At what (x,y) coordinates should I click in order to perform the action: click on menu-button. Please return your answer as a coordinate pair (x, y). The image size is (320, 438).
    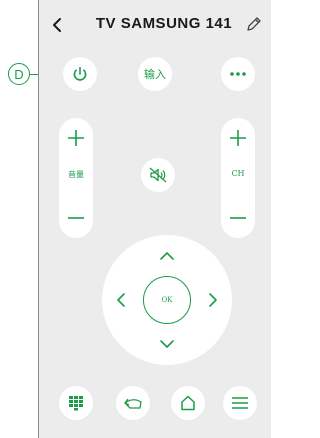
    Looking at the image, I should click on (240, 403).